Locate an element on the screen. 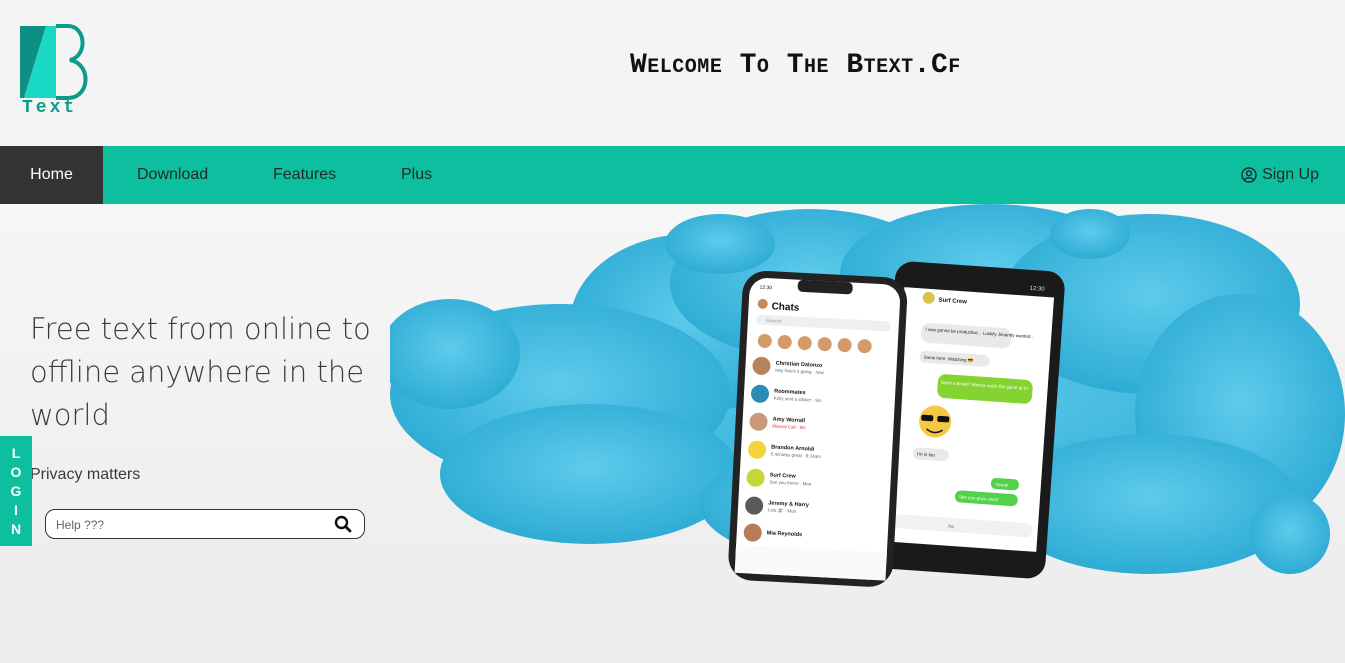 The image size is (1345, 663). site-logo: Text is located at coordinates (54, 70).